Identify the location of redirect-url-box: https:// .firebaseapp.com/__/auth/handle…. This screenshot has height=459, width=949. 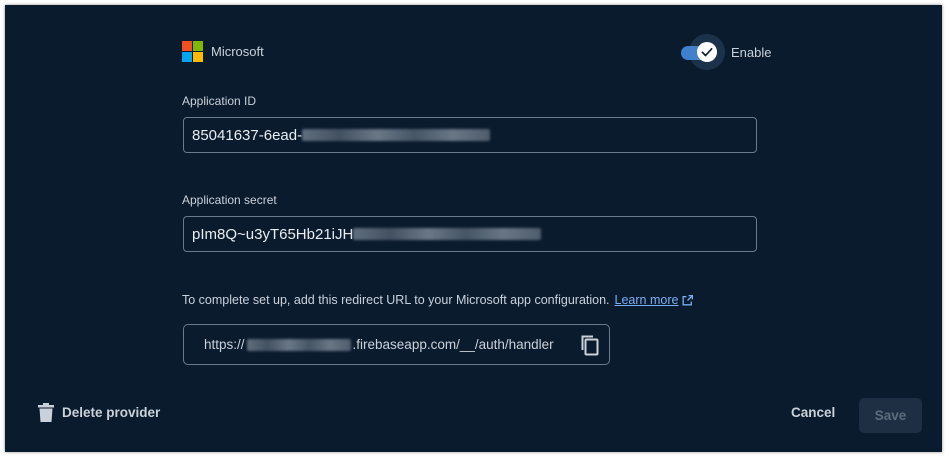
(396, 344).